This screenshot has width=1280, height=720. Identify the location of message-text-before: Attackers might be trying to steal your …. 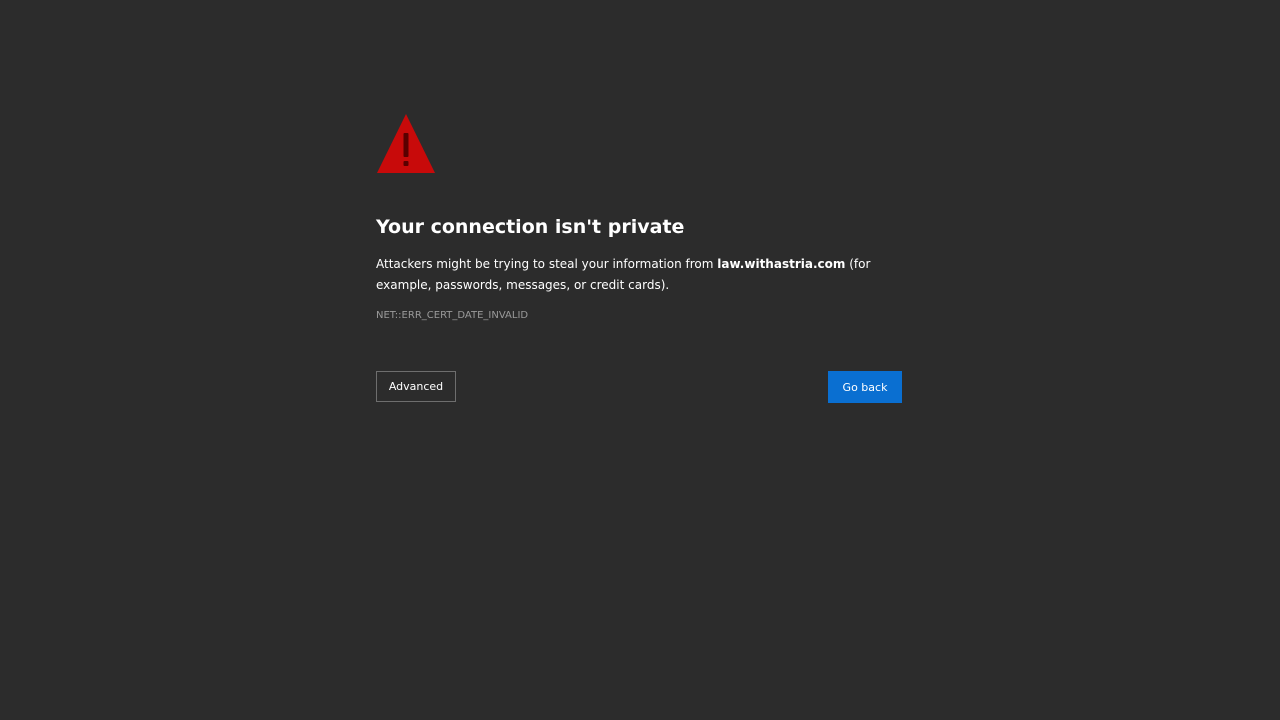
(547, 264).